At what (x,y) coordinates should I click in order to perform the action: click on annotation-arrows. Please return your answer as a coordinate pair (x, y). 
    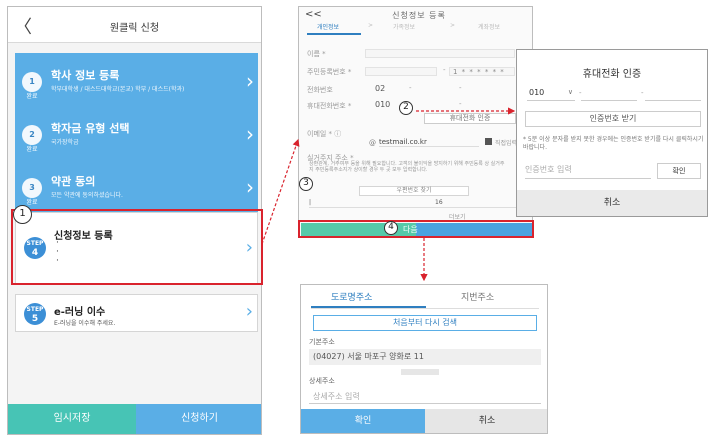
    Looking at the image, I should click on (388, 194).